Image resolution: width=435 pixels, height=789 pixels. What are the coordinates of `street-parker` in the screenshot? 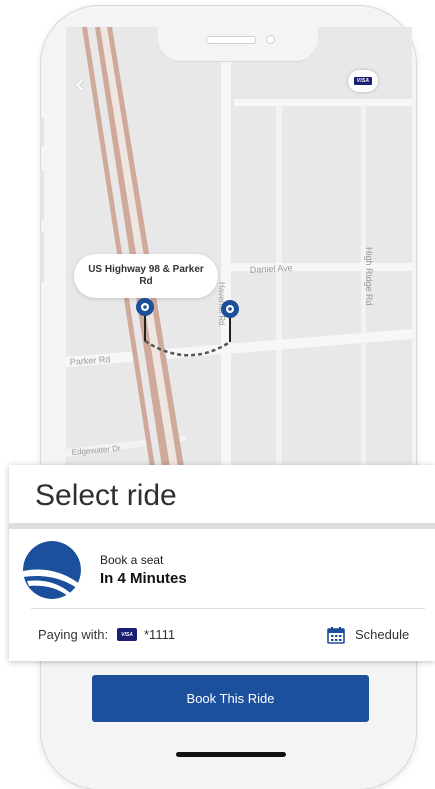 It's located at (239, 348).